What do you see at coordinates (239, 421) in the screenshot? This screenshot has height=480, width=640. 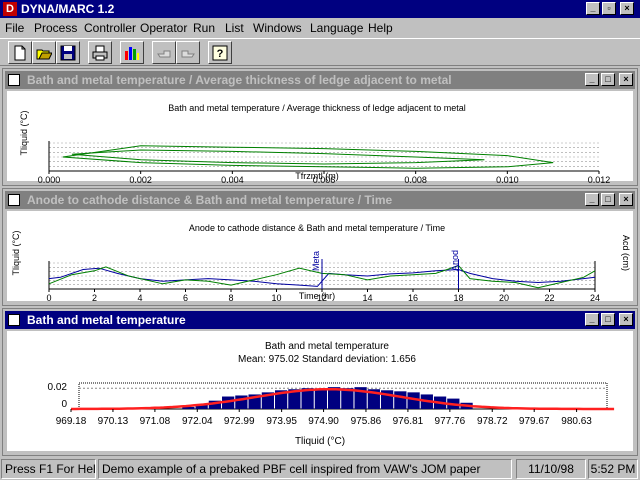 I see `x-tick-label: 972.99` at bounding box center [239, 421].